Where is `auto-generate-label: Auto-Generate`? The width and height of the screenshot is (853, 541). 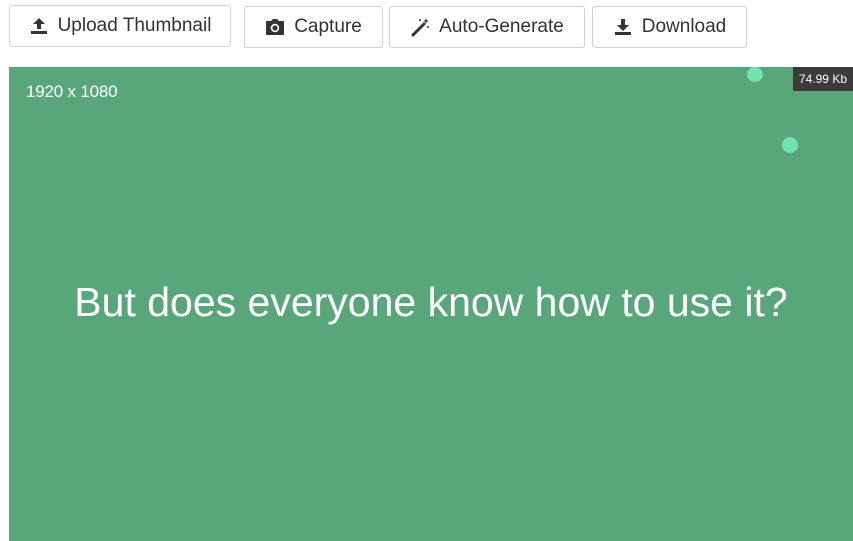
auto-generate-label: Auto-Generate is located at coordinates (501, 26).